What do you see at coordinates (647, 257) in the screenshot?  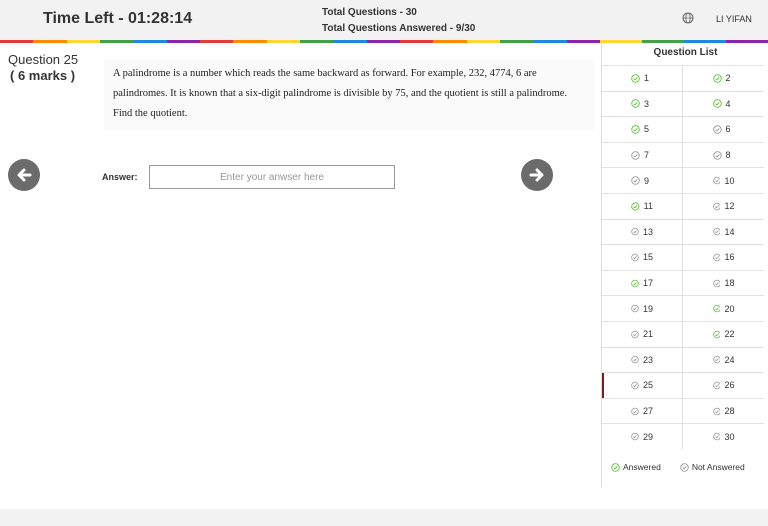 I see `question-list-item-number: 15` at bounding box center [647, 257].